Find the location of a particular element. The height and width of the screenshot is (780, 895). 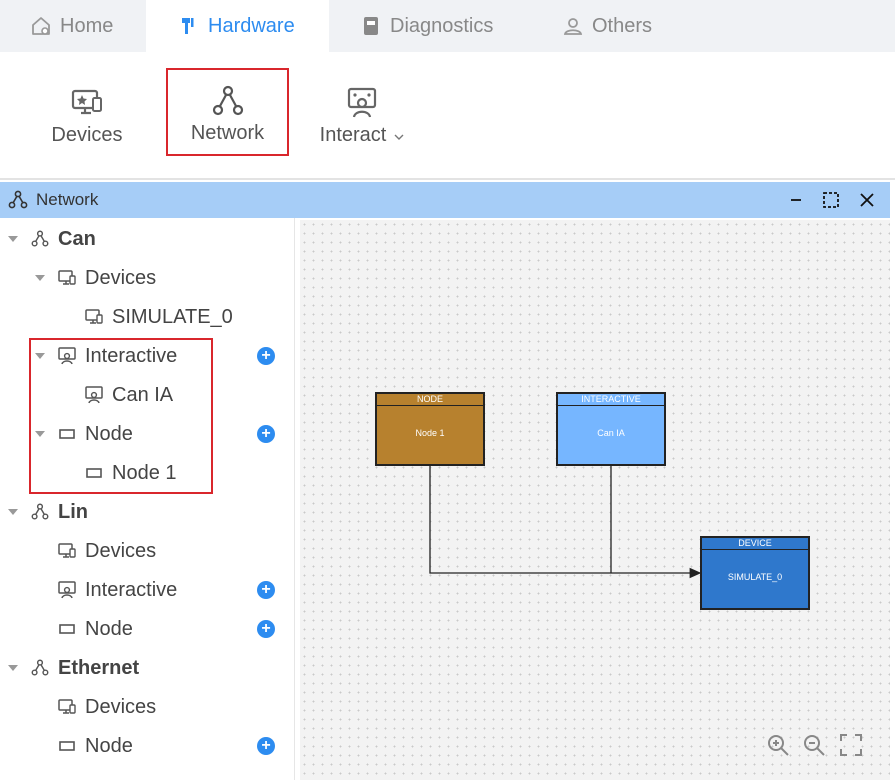

close-icon is located at coordinates (867, 200).